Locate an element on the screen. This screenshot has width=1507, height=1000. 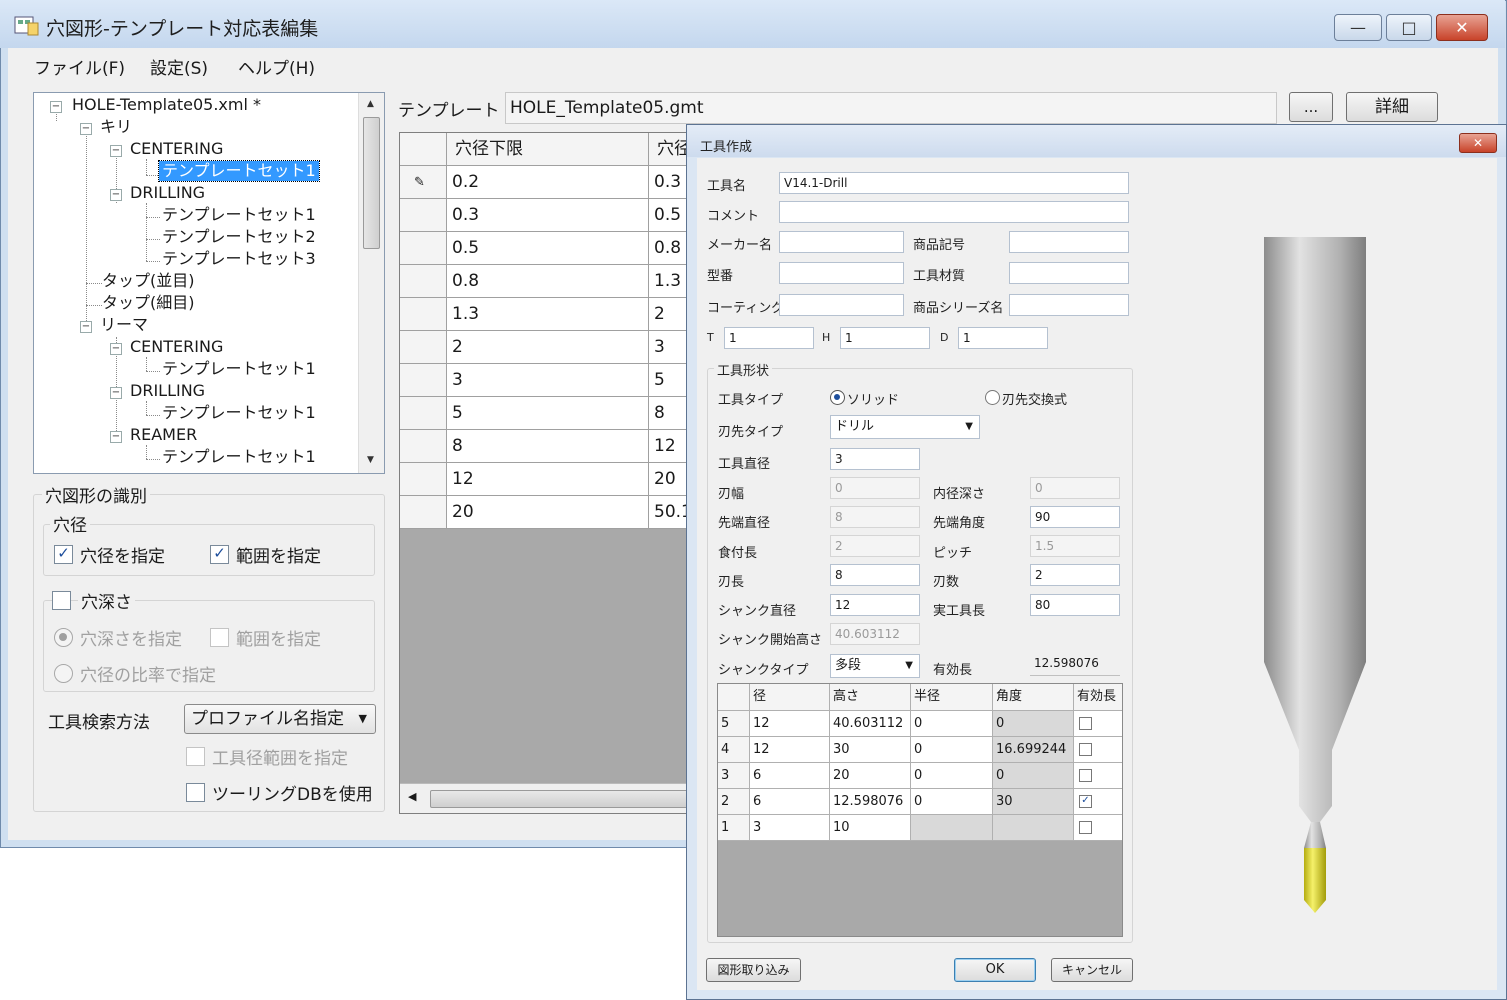
step-grid-header: 高さ is located at coordinates (870, 697).